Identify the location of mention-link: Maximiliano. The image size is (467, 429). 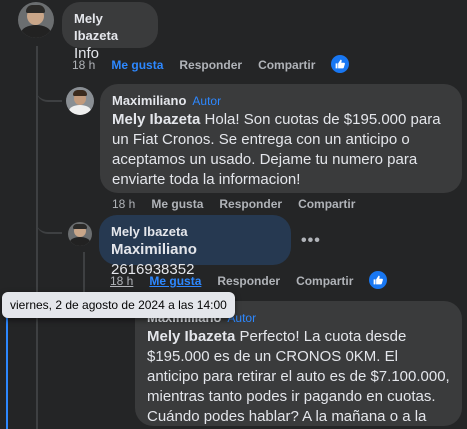
(154, 249).